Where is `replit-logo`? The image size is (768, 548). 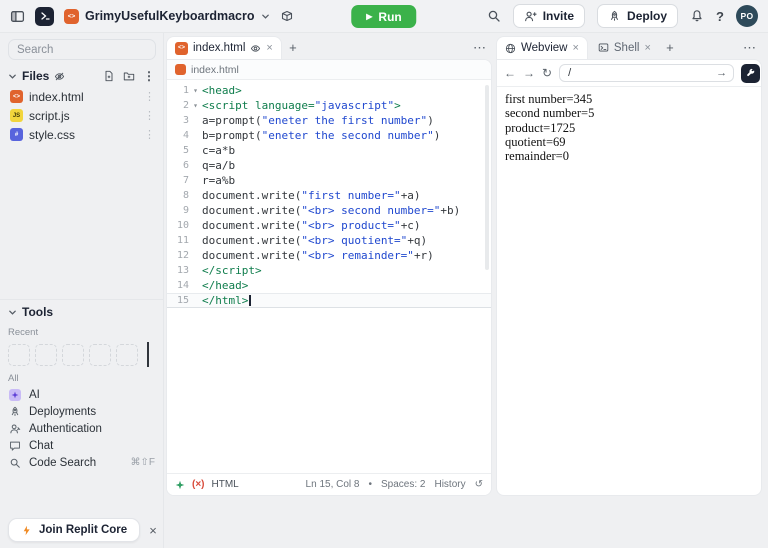
replit-logo is located at coordinates (44, 16).